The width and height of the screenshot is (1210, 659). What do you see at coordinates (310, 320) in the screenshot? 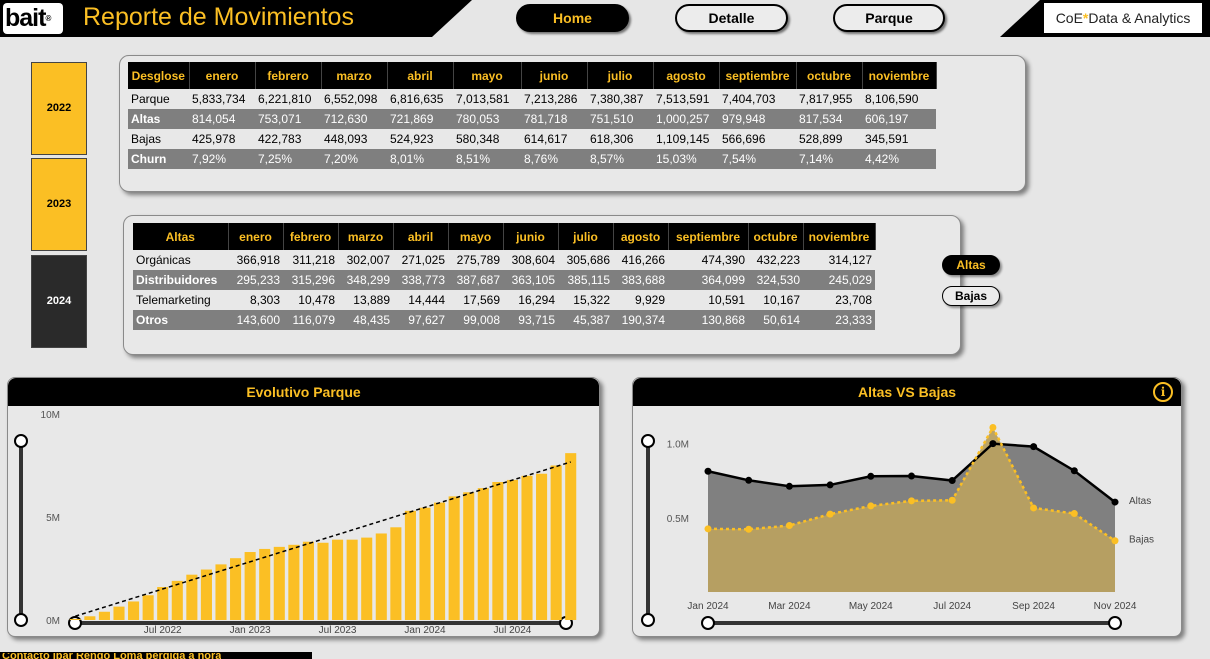
I see `table-cell: 116,079` at bounding box center [310, 320].